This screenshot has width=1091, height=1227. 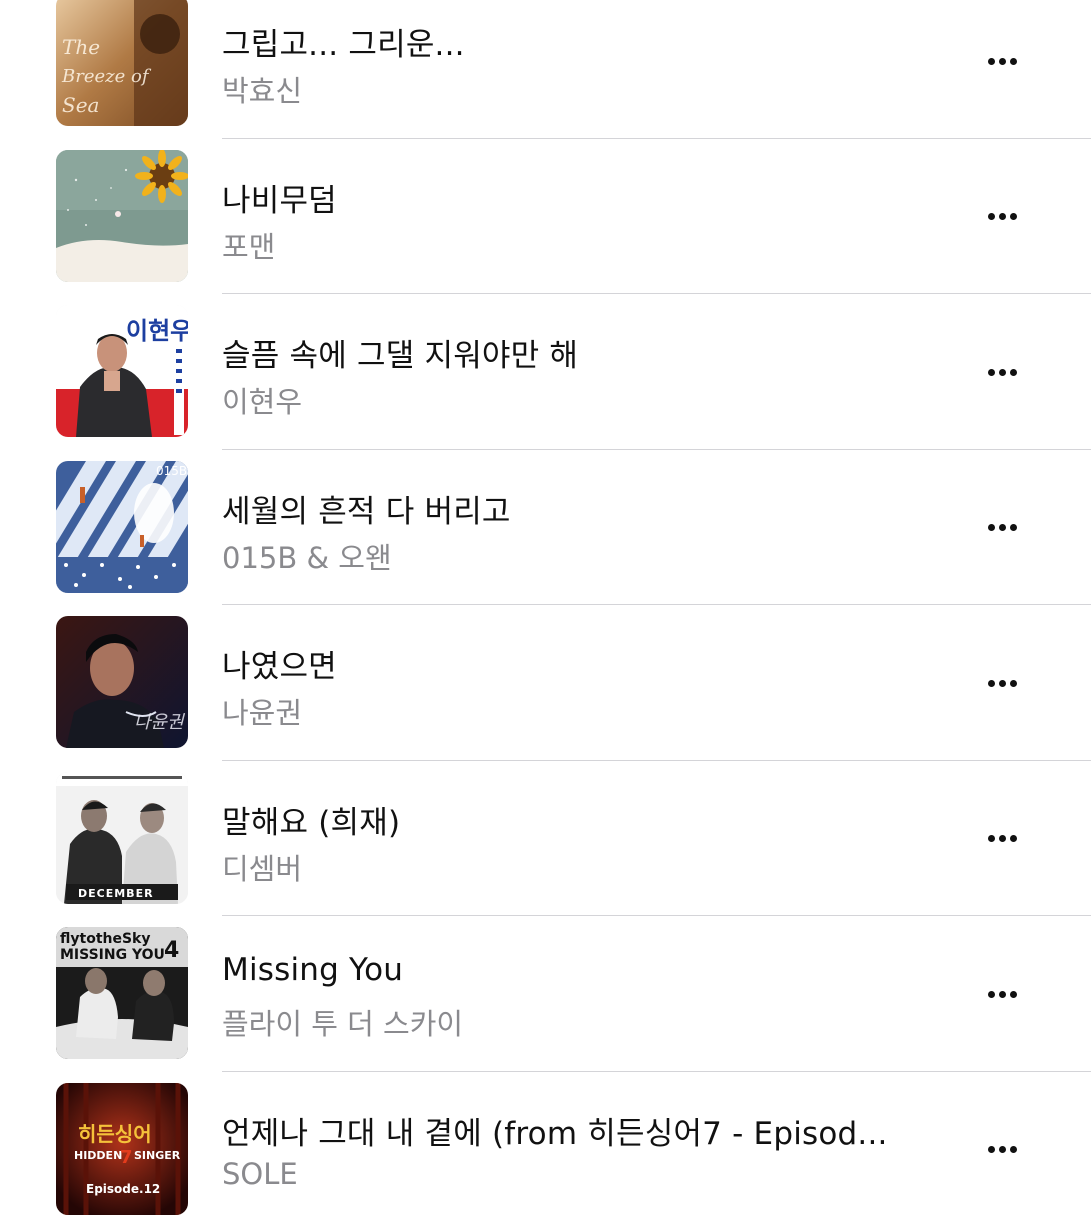 I want to click on song-artist: SOLE, so click(x=581, y=1174).